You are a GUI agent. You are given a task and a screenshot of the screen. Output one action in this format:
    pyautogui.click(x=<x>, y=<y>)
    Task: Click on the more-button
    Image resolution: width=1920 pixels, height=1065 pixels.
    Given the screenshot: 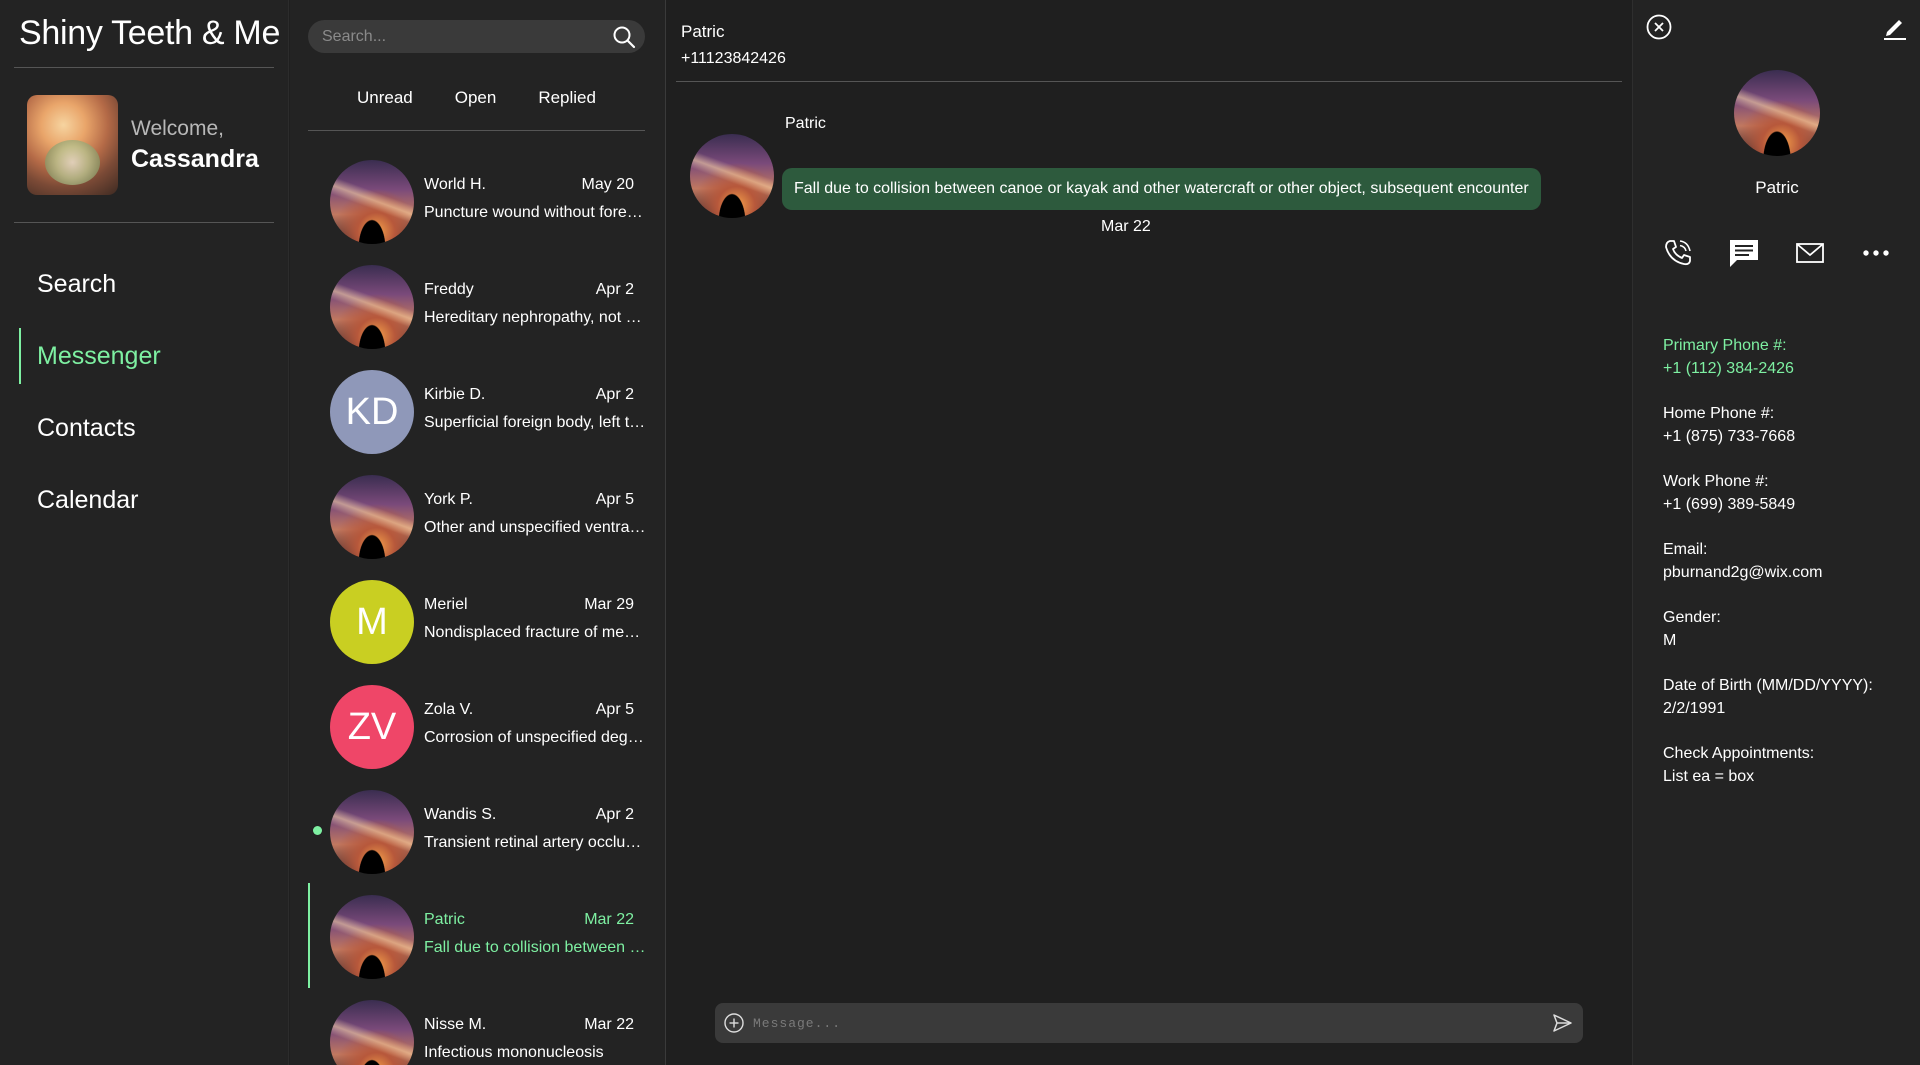 What is the action you would take?
    pyautogui.click(x=1876, y=253)
    